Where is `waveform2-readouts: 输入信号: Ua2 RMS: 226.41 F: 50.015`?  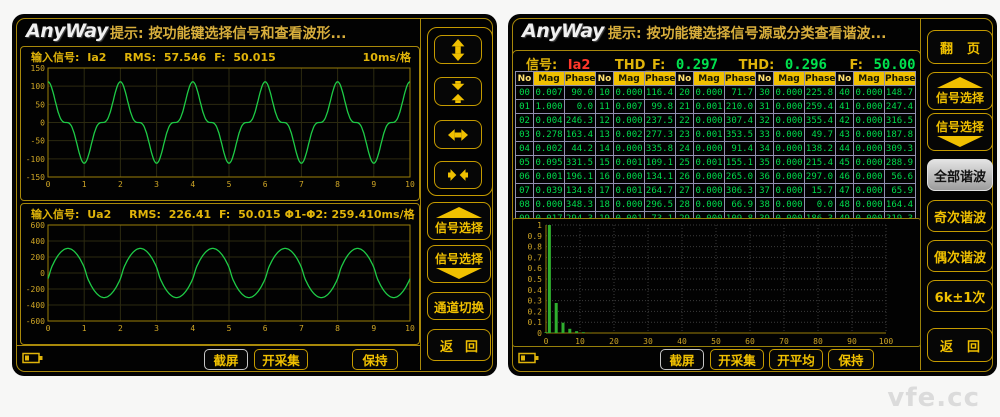 waveform2-readouts: 输入信号: Ua2 RMS: 226.41 F: 50.015 is located at coordinates (158, 214).